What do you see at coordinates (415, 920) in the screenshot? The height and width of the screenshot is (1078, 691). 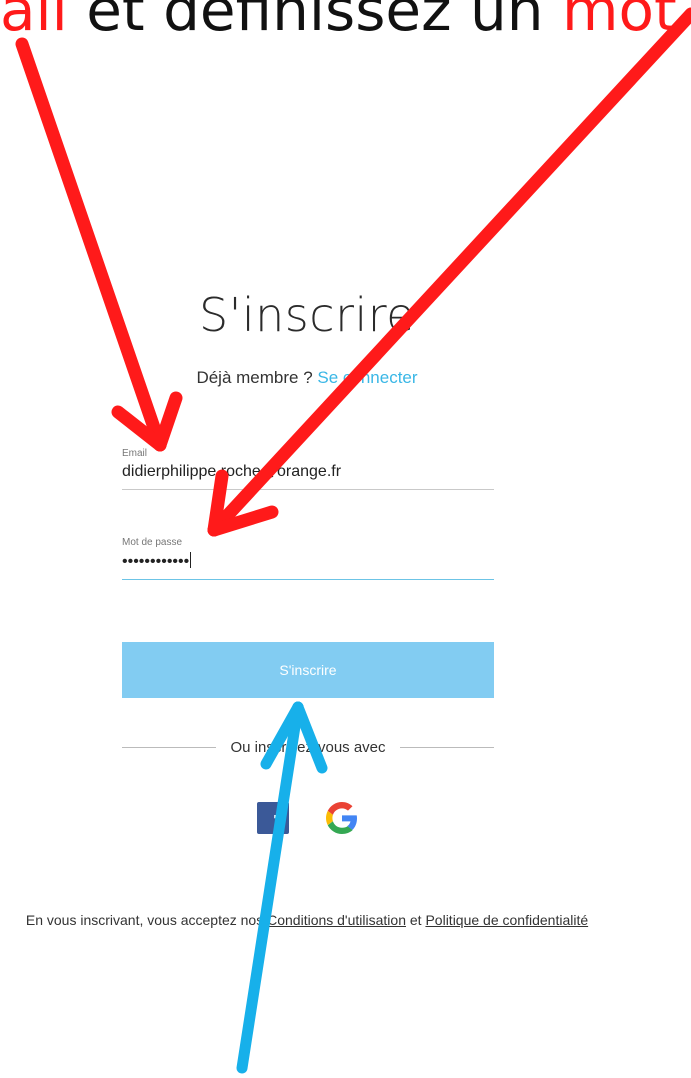 I see `legal-conjunction: et` at bounding box center [415, 920].